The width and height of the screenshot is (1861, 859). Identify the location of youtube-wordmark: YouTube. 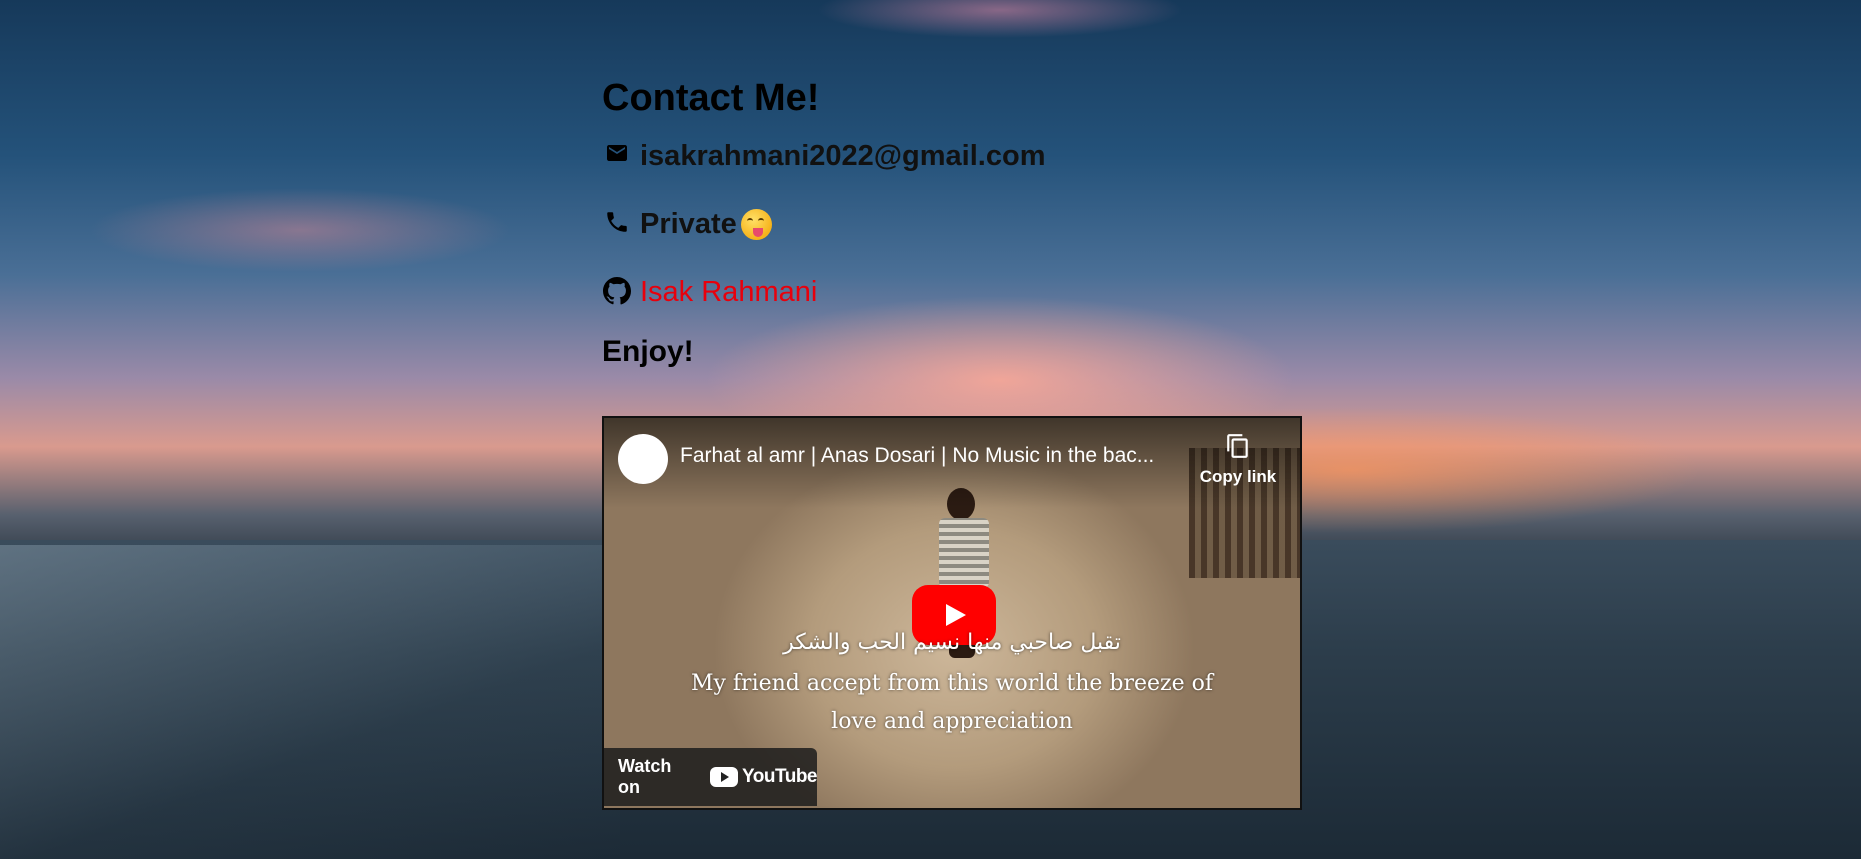
(779, 776).